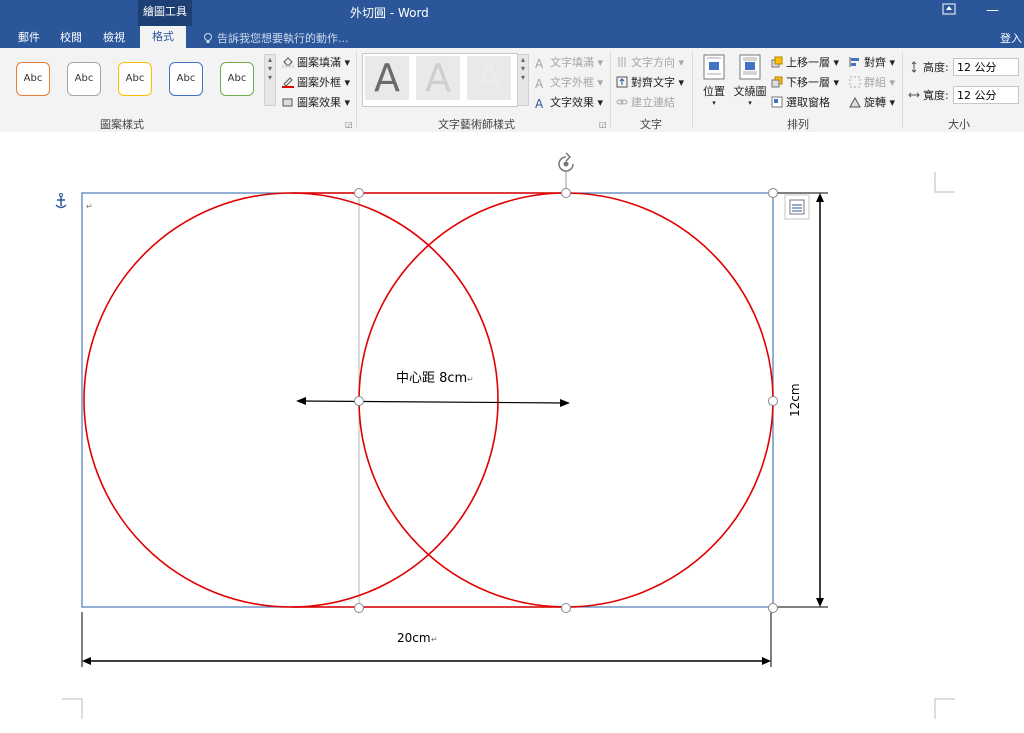 Image resolution: width=1024 pixels, height=733 pixels. I want to click on width-input: 12 公分, so click(986, 95).